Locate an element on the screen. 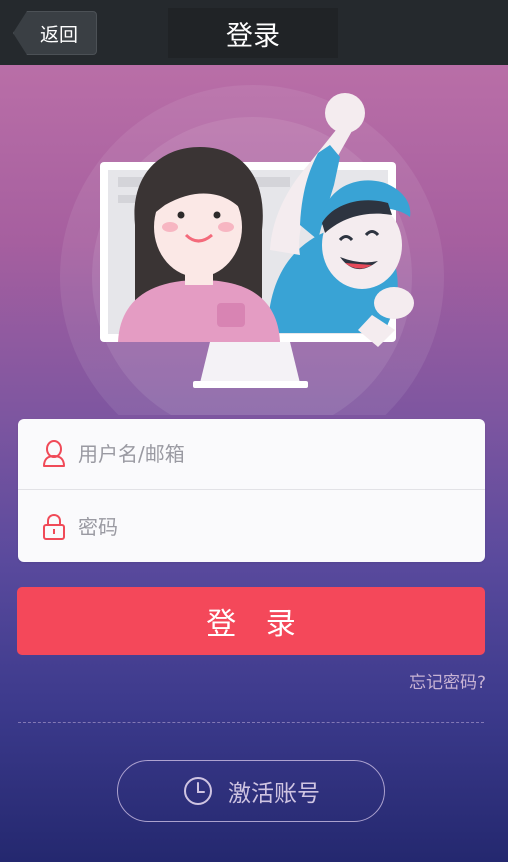 Image resolution: width=508 pixels, height=862 pixels. activate-account-button: 激活账号 is located at coordinates (251, 791).